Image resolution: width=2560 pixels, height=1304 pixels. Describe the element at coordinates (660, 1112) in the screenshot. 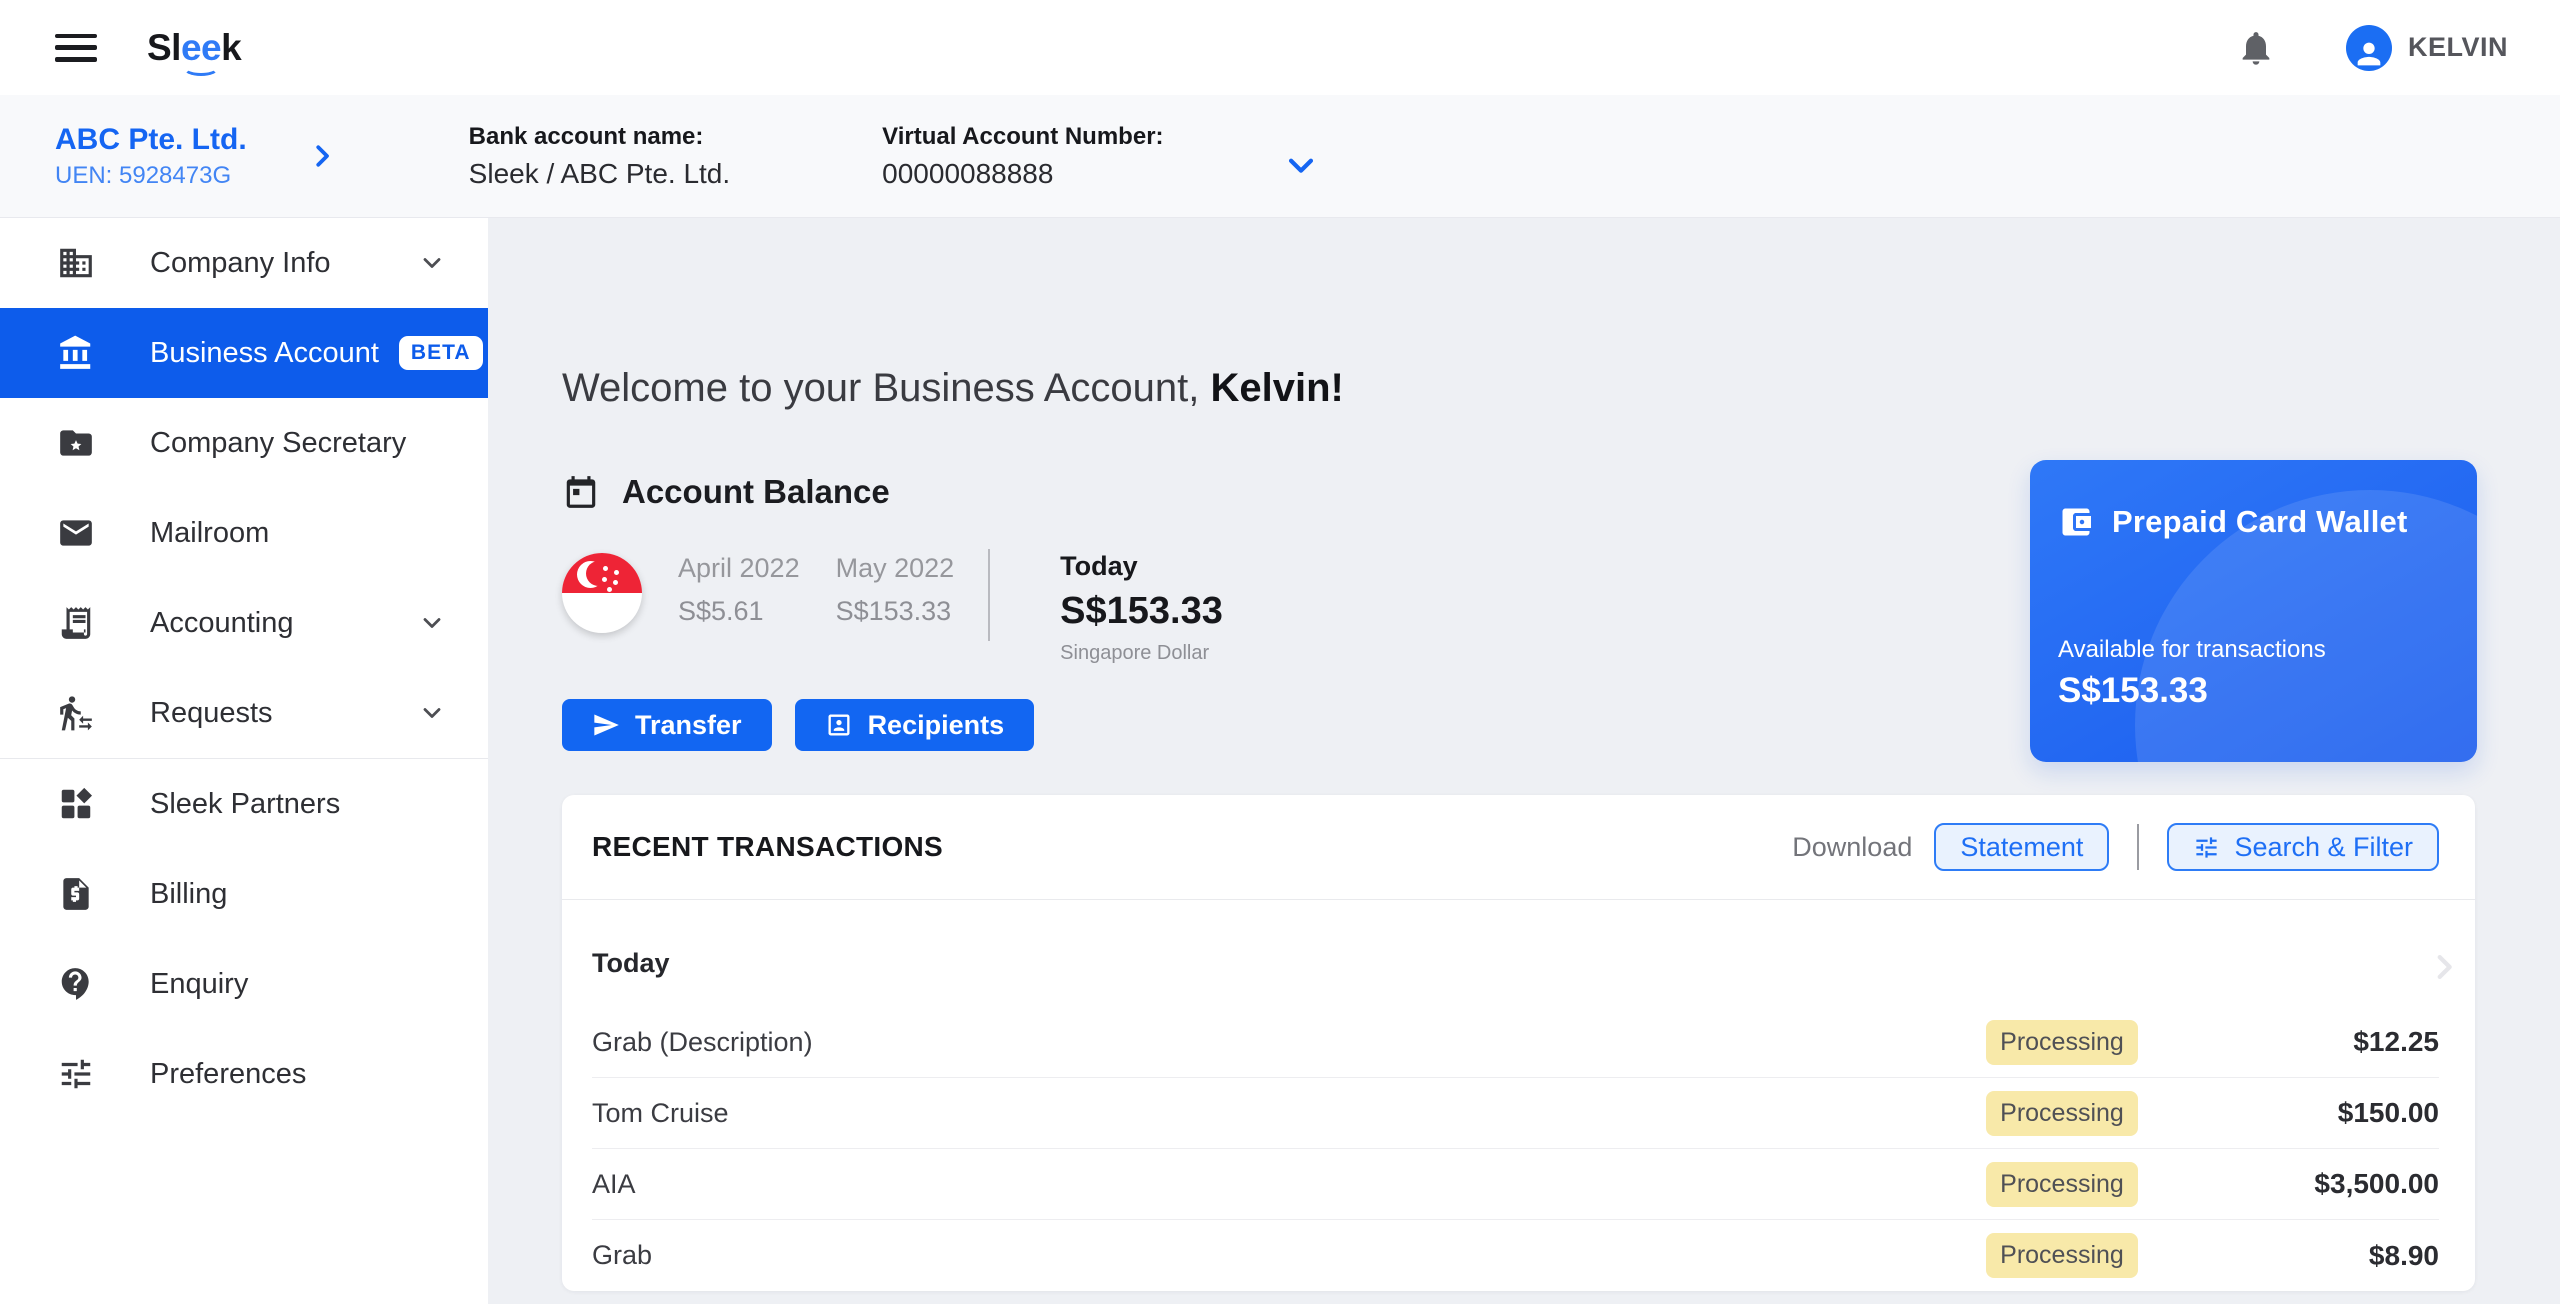

I see `transaction-name: Tom Cruise` at that location.